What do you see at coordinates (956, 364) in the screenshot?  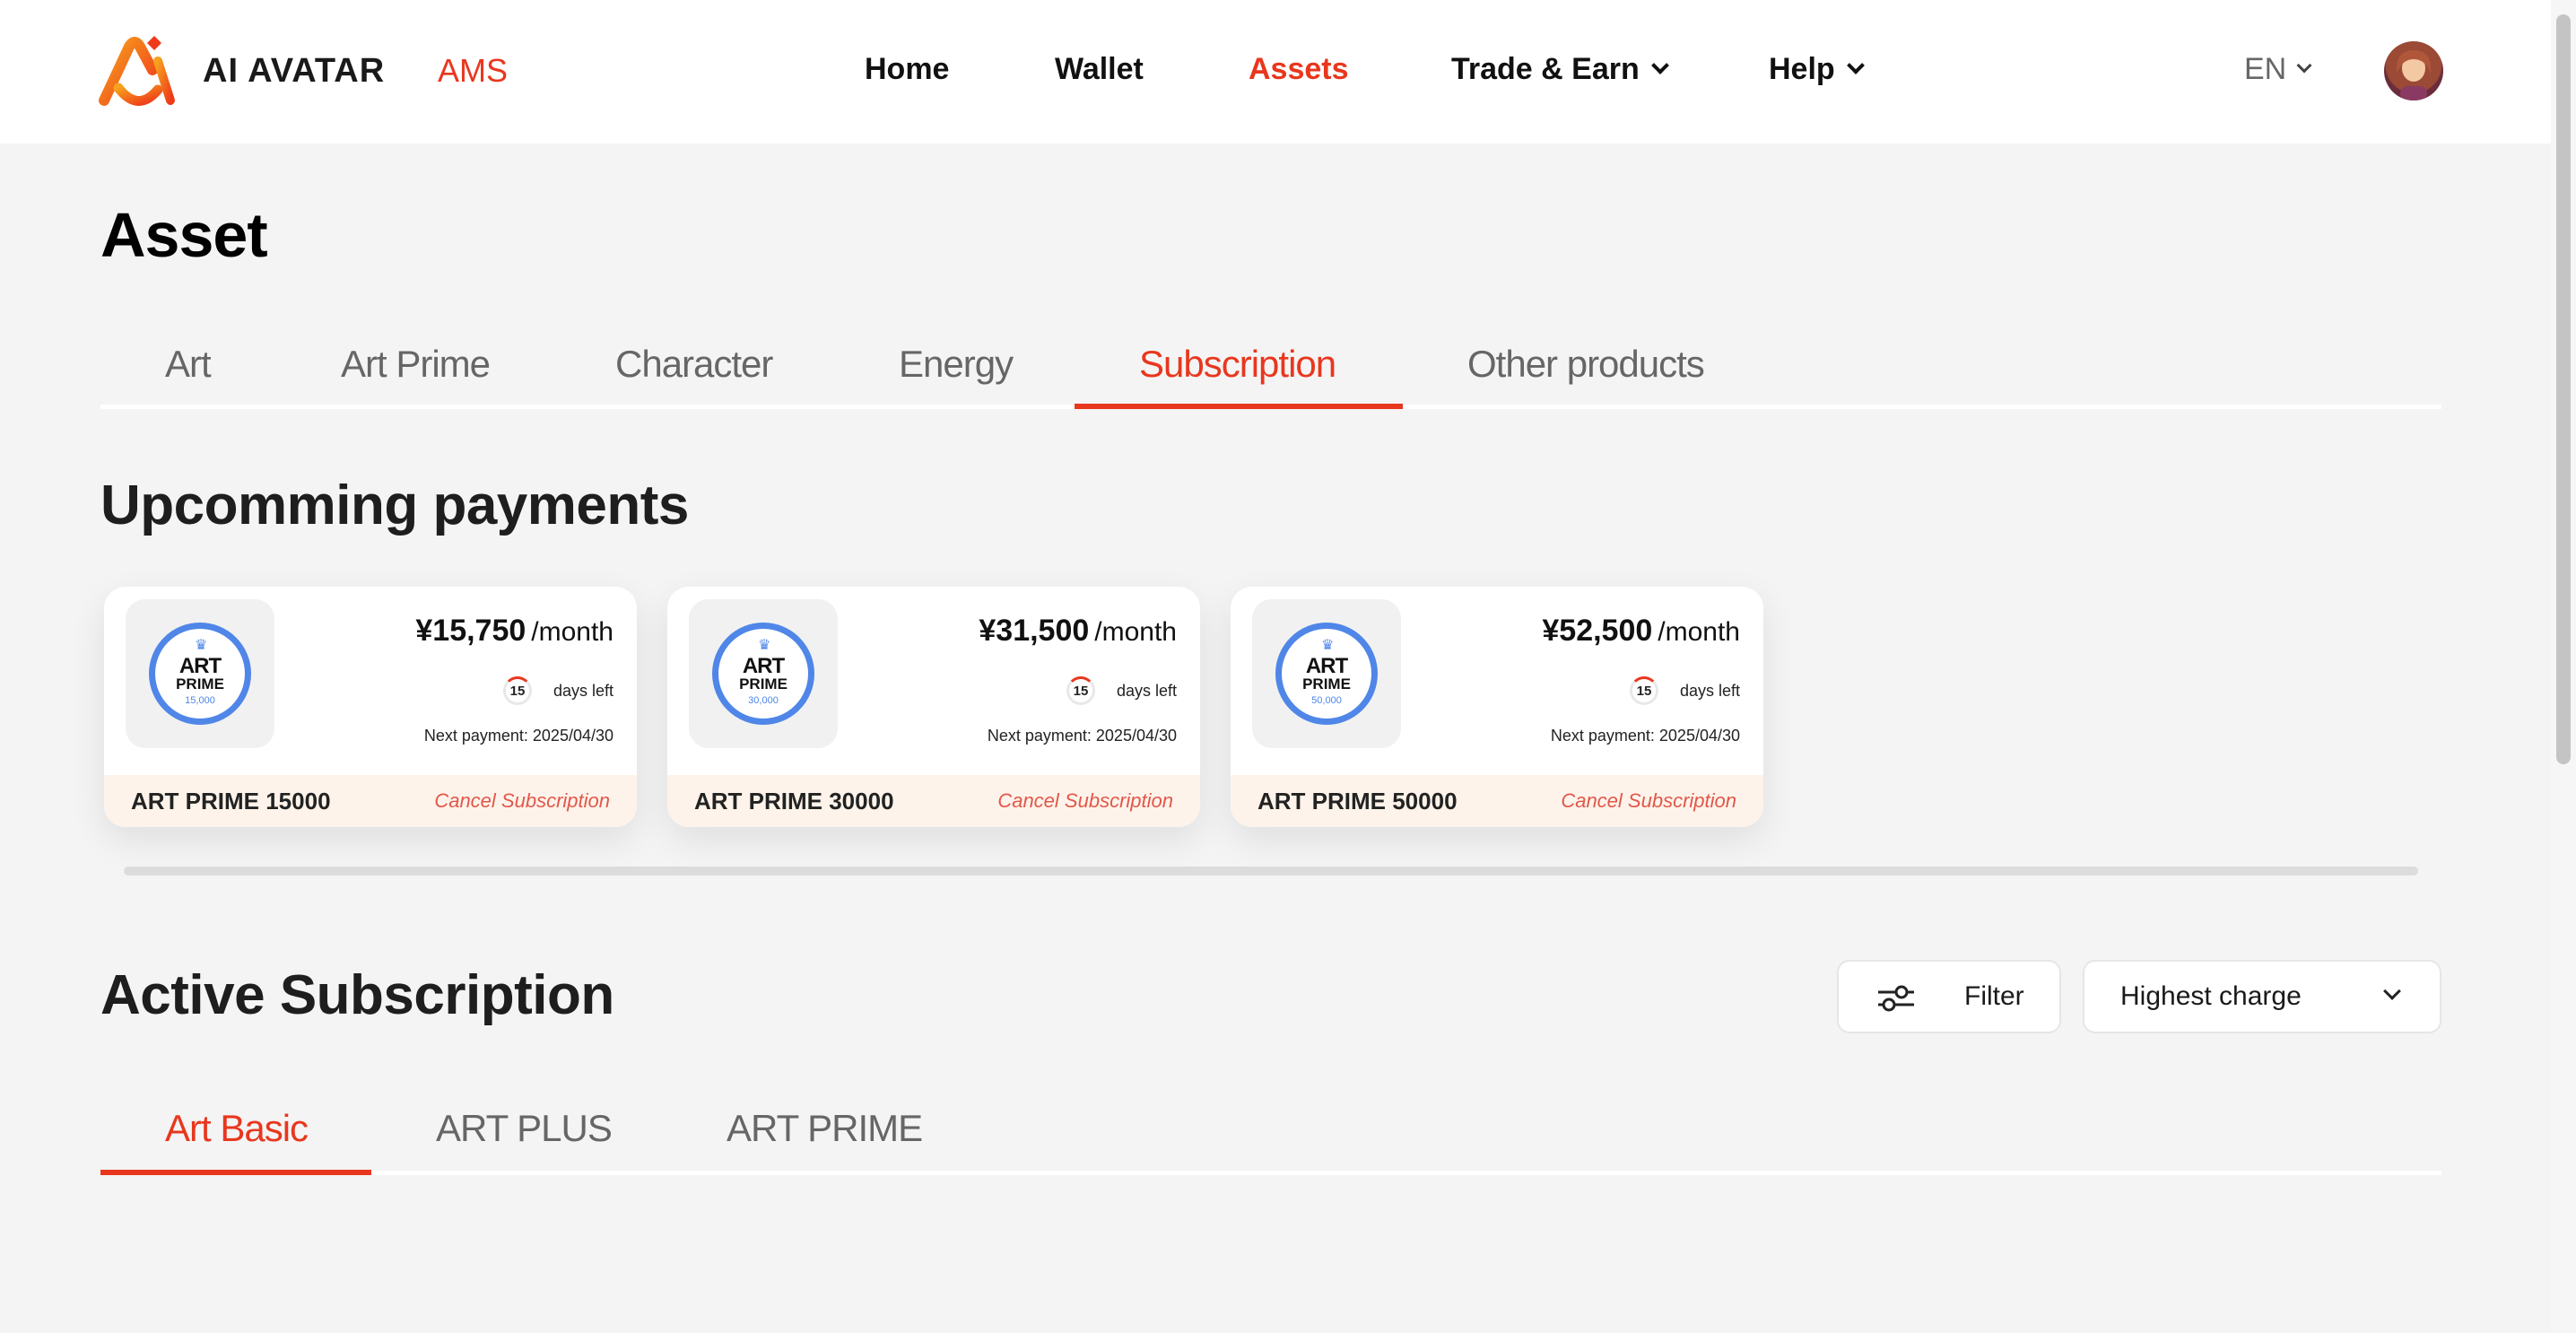 I see `tab-energy: Energy` at bounding box center [956, 364].